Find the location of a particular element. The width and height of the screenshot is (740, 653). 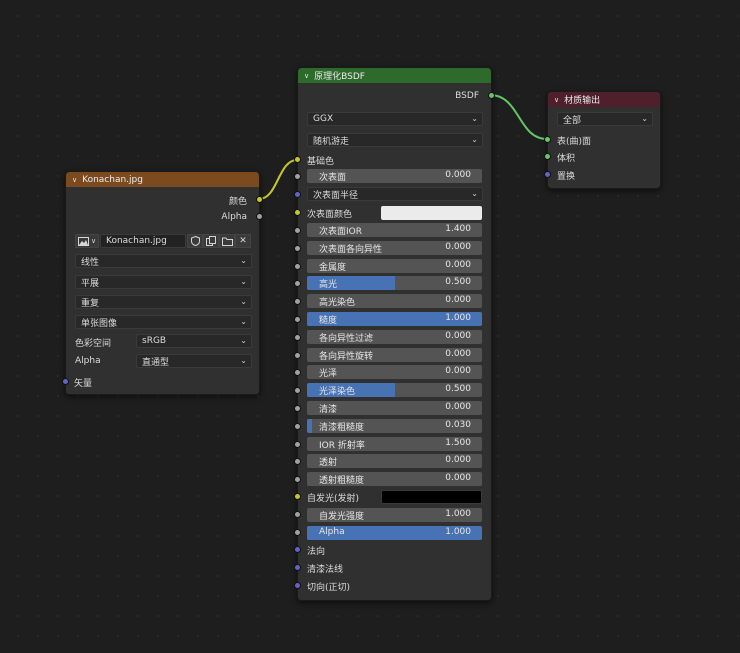

colorspace-dropdown: sRGB ⌄ is located at coordinates (194, 341).